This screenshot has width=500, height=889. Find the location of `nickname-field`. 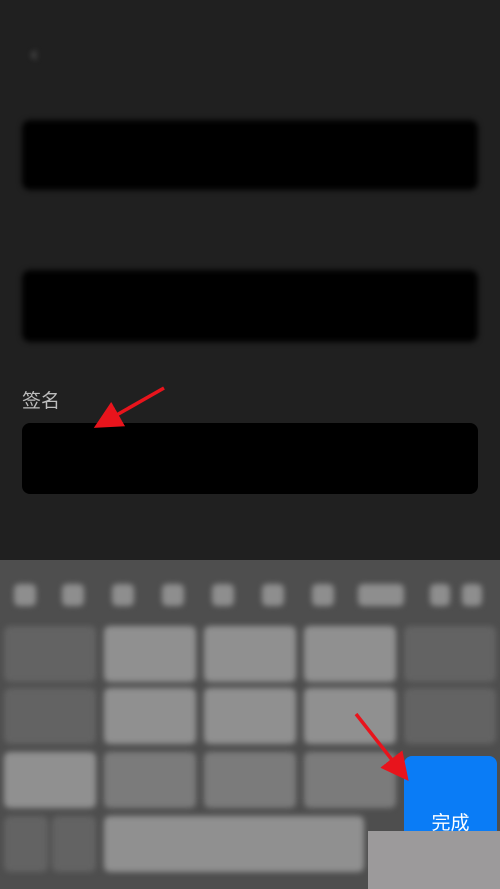

nickname-field is located at coordinates (250, 155).